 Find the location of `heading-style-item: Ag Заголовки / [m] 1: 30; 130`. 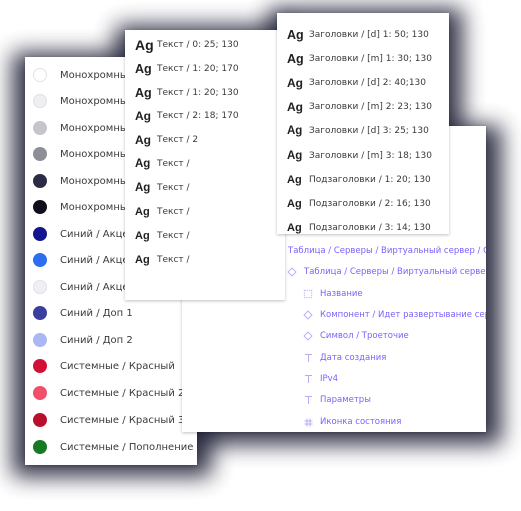

heading-style-item: Ag Заголовки / [m] 1: 30; 130 is located at coordinates (354, 59).